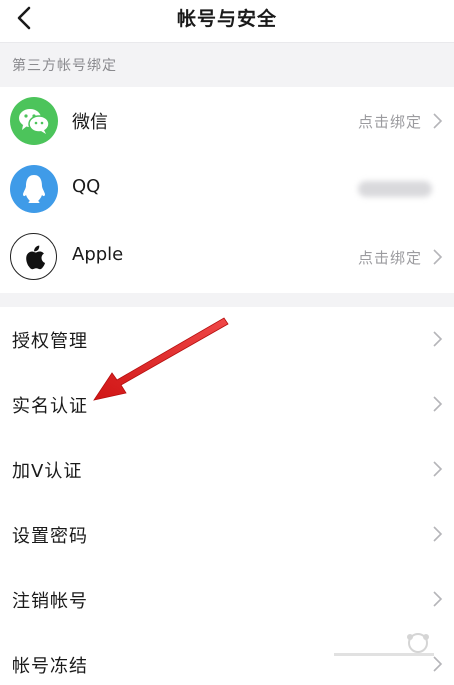 The height and width of the screenshot is (685, 454). What do you see at coordinates (50, 341) in the screenshot?
I see `menu-label: 授权管理` at bounding box center [50, 341].